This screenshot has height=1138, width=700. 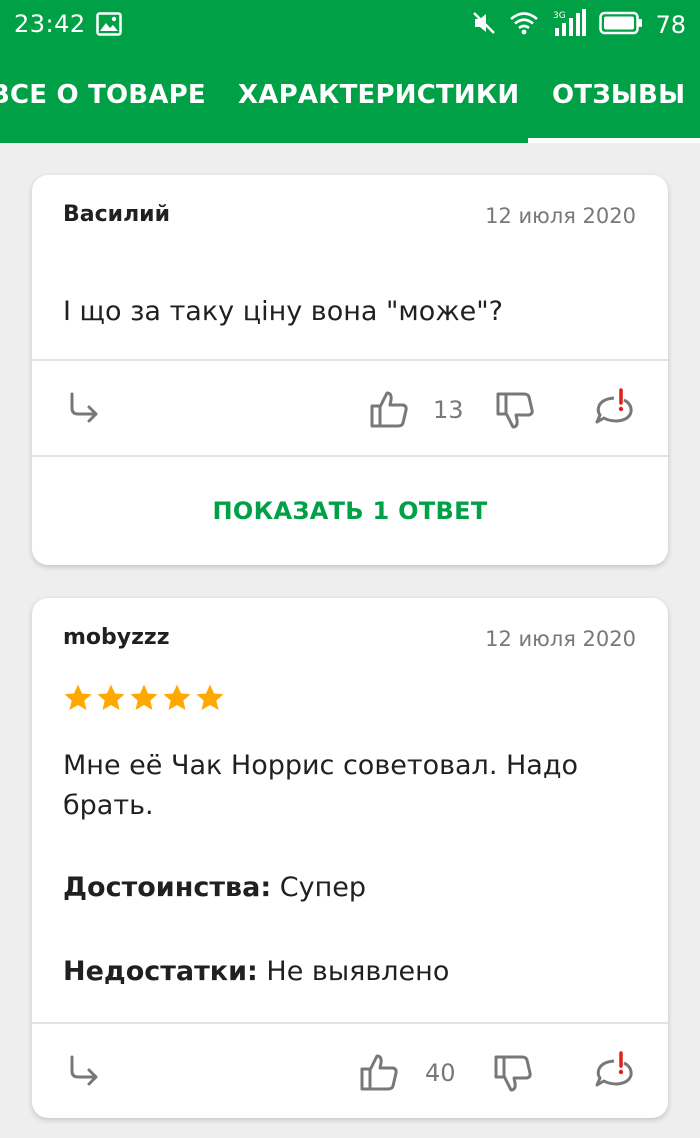 I want to click on battery-icon, so click(x=621, y=25).